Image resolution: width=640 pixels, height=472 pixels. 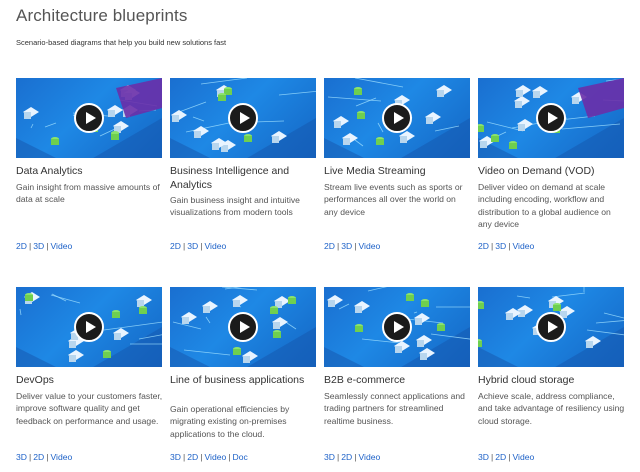 What do you see at coordinates (365, 380) in the screenshot?
I see `card-title: B2B e-commerce` at bounding box center [365, 380].